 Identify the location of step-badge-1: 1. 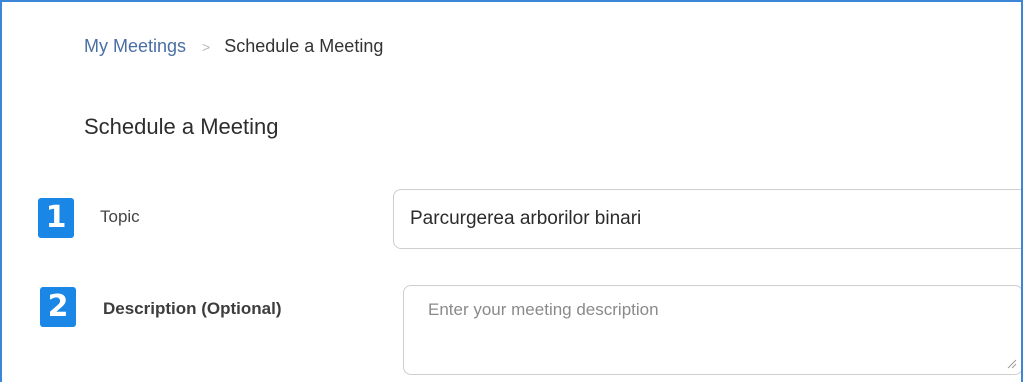
(56, 218).